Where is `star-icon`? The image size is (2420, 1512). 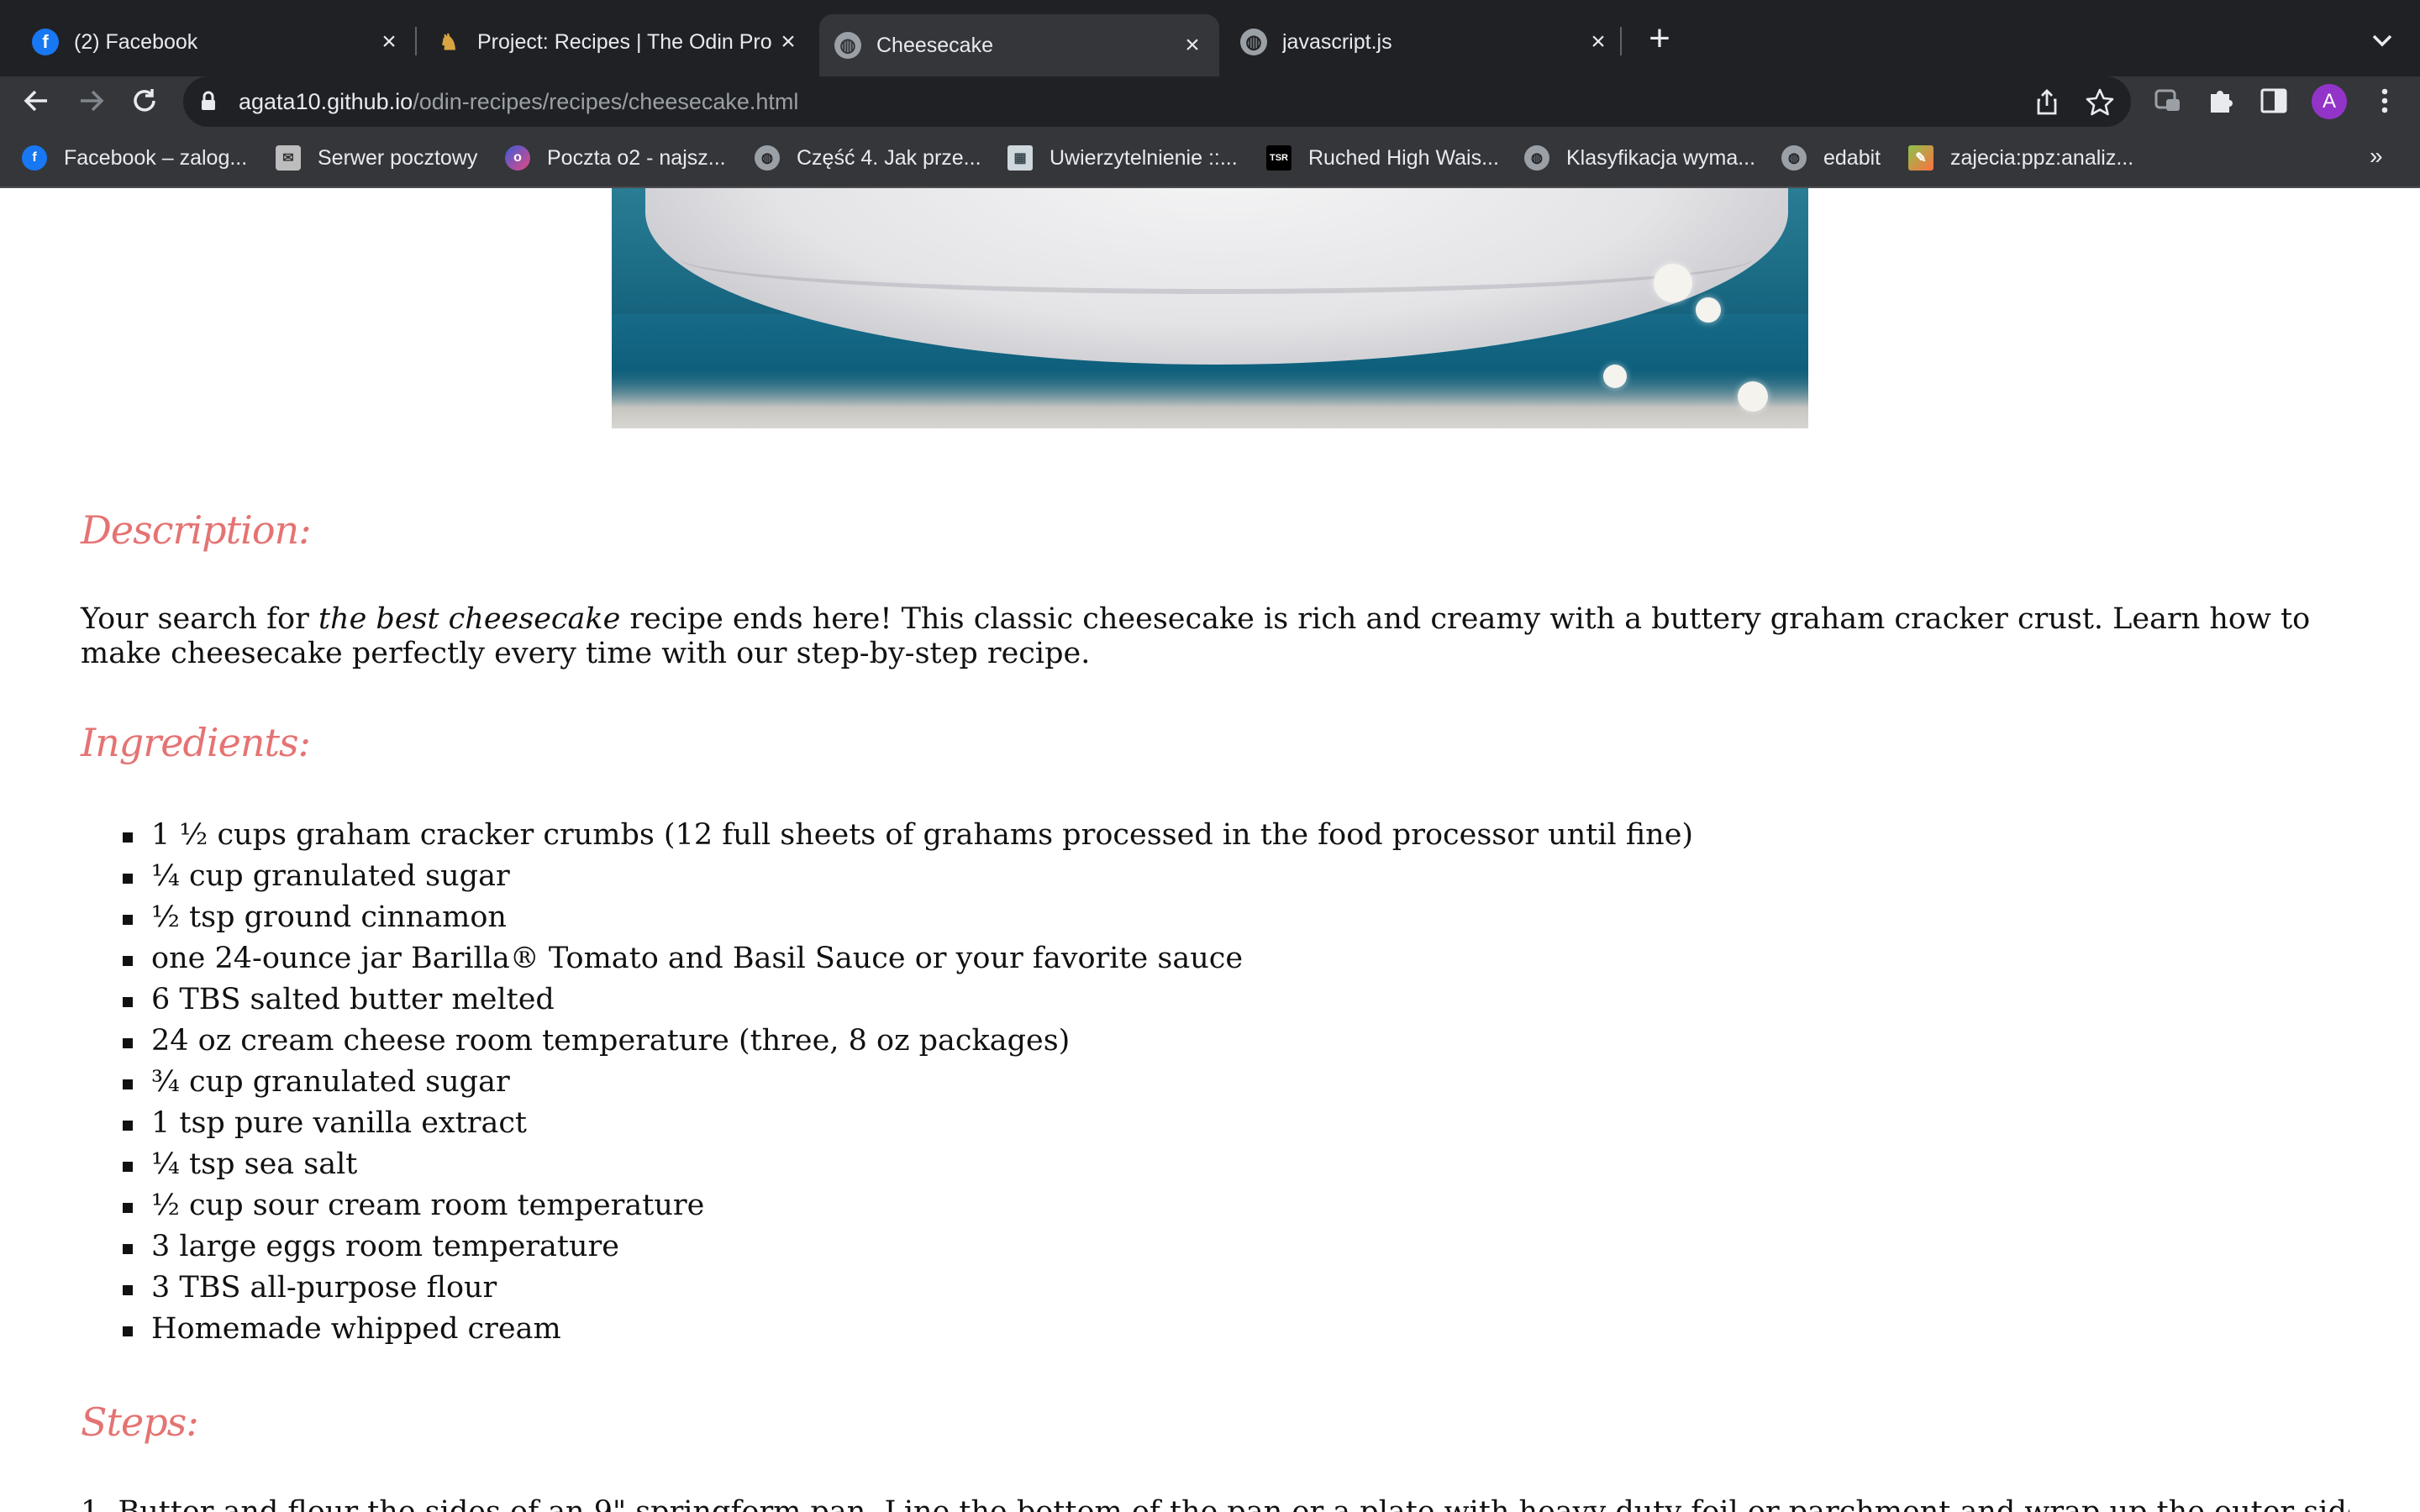
star-icon is located at coordinates (2100, 102).